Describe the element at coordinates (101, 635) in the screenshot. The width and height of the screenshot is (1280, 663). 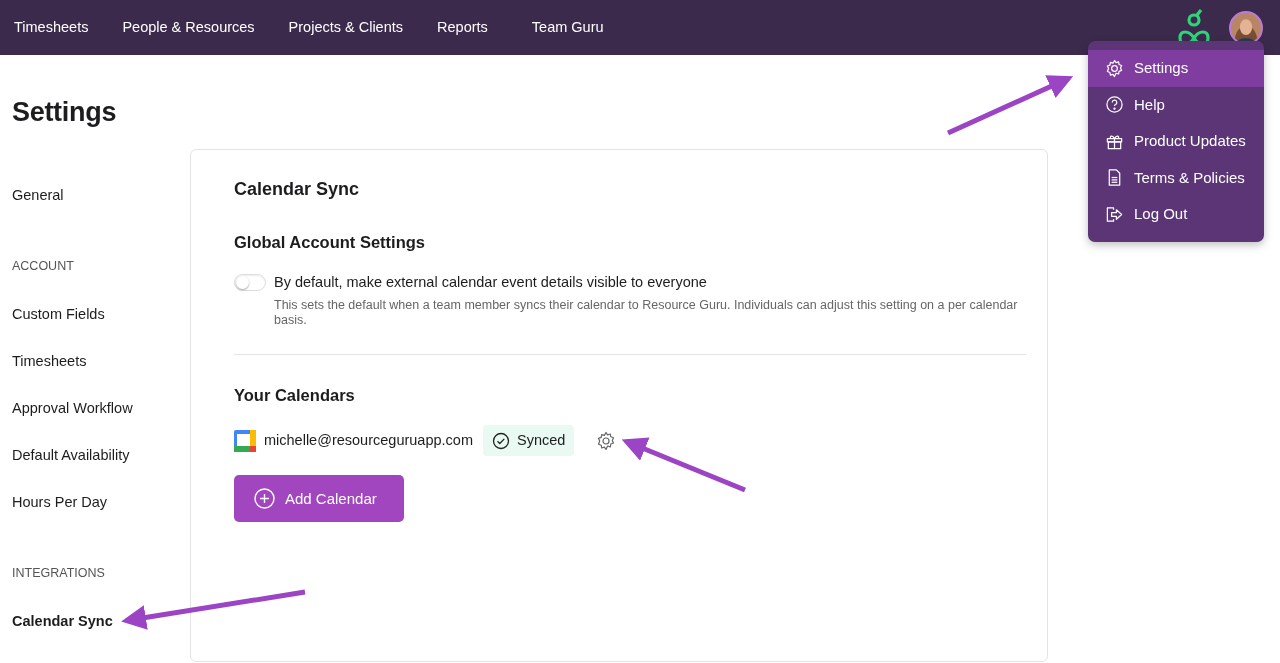
I see `sidebar-item: Calendar Sync` at that location.